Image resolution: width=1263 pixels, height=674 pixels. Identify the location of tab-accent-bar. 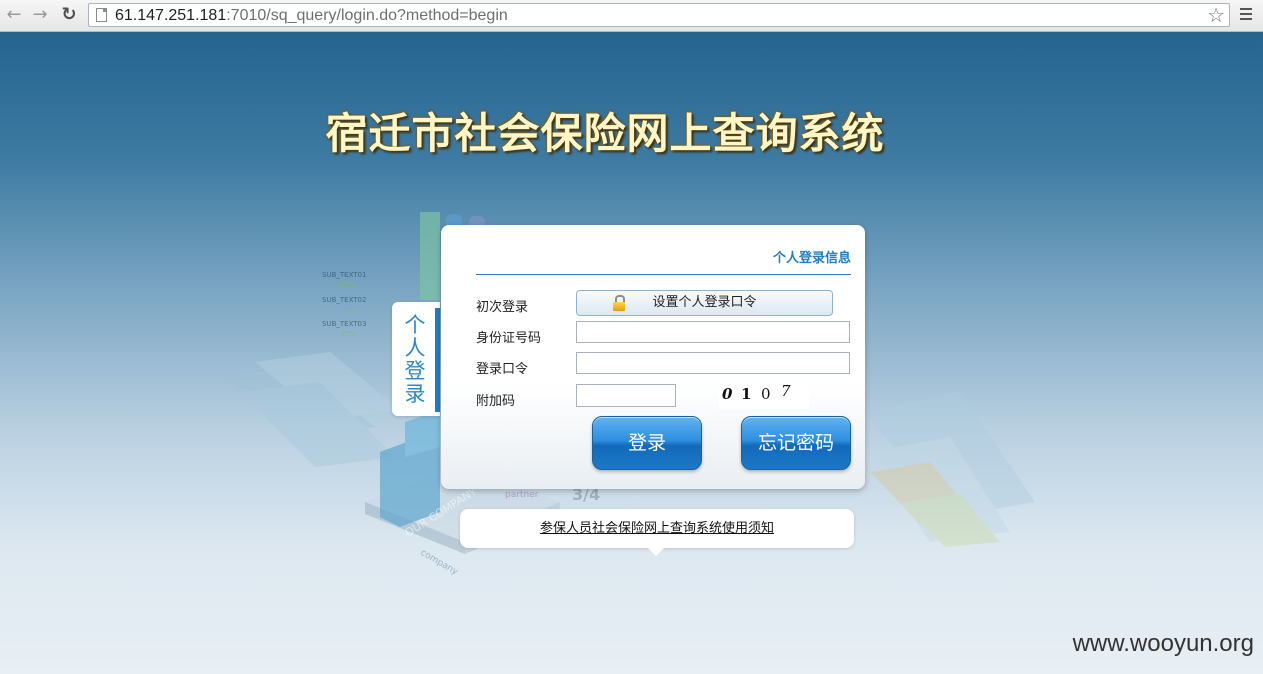
(437, 360).